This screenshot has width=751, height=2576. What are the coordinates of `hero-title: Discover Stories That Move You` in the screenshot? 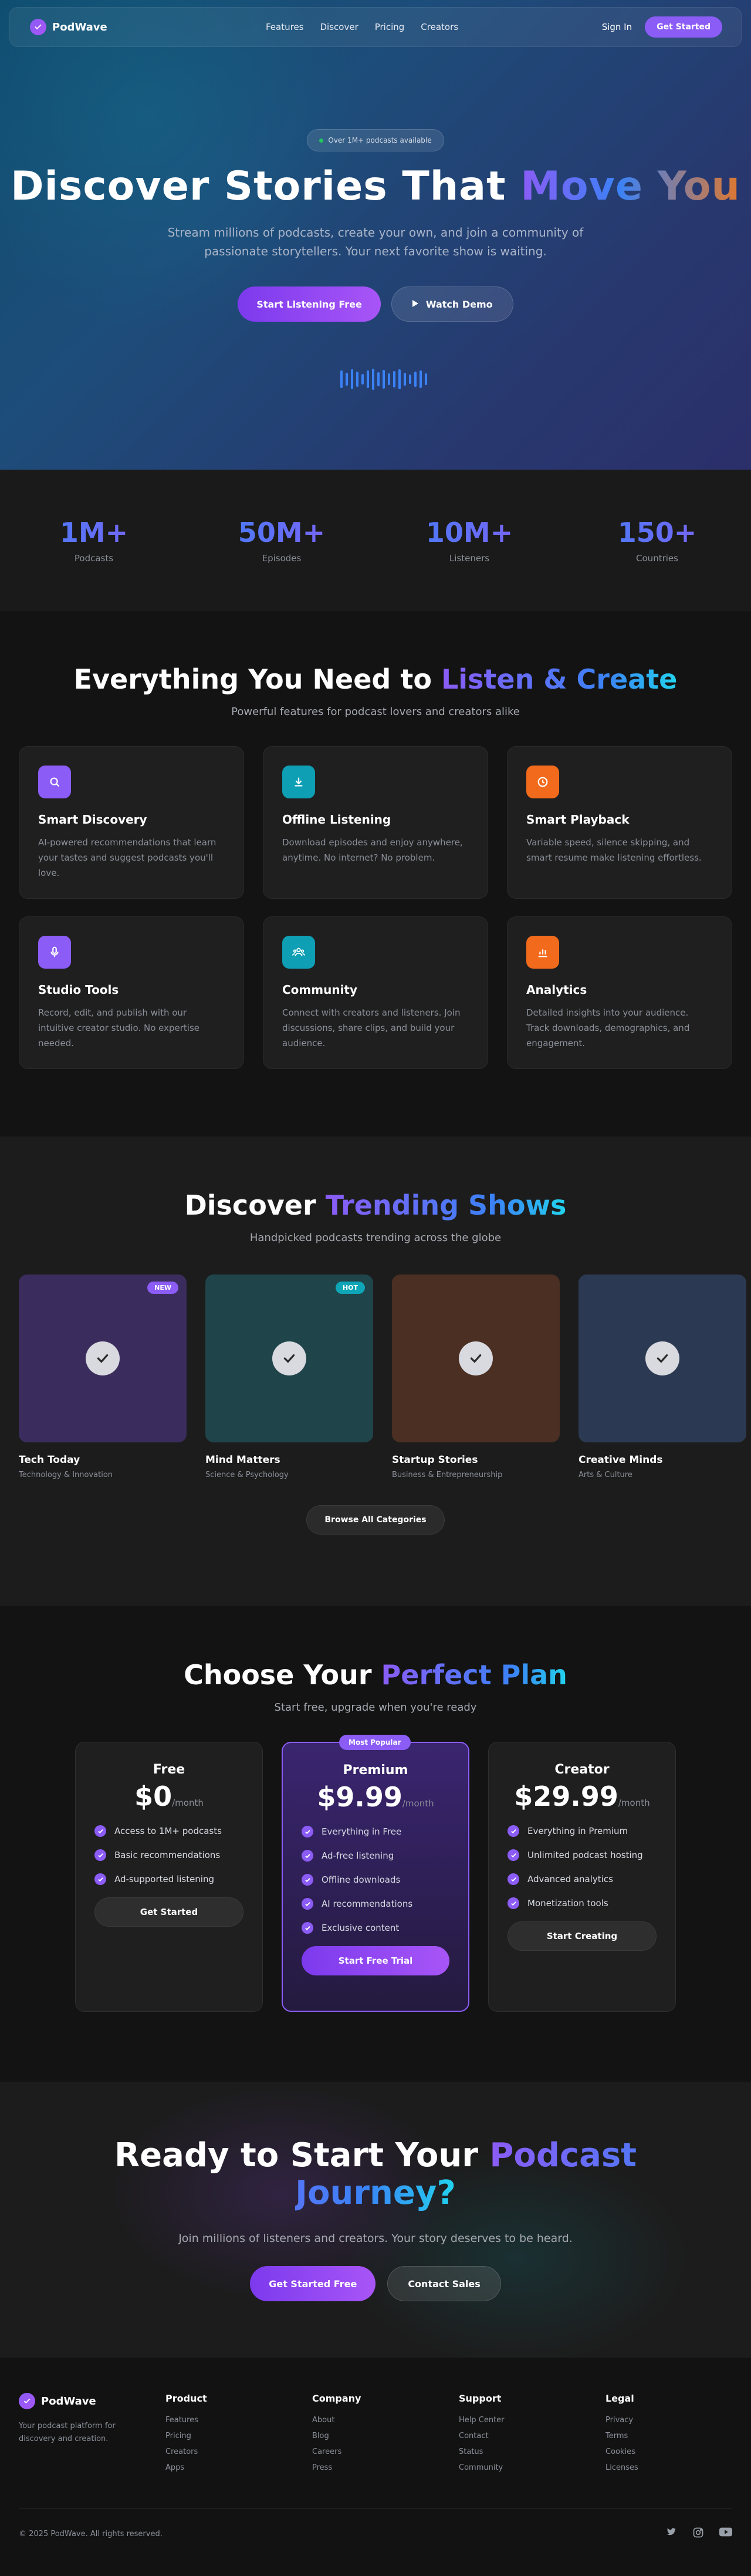 It's located at (375, 186).